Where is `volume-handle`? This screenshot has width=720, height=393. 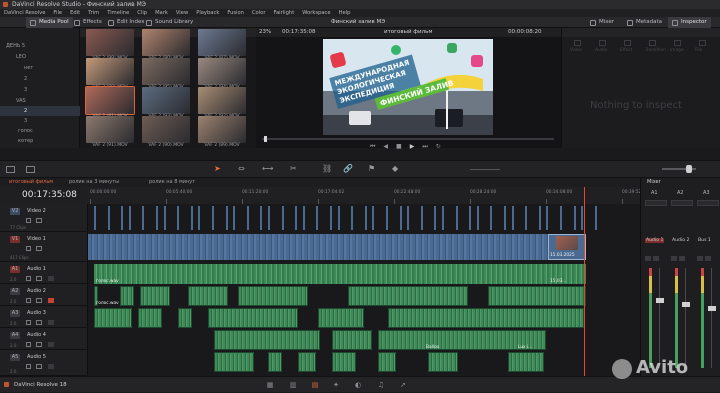 volume-handle is located at coordinates (689, 169).